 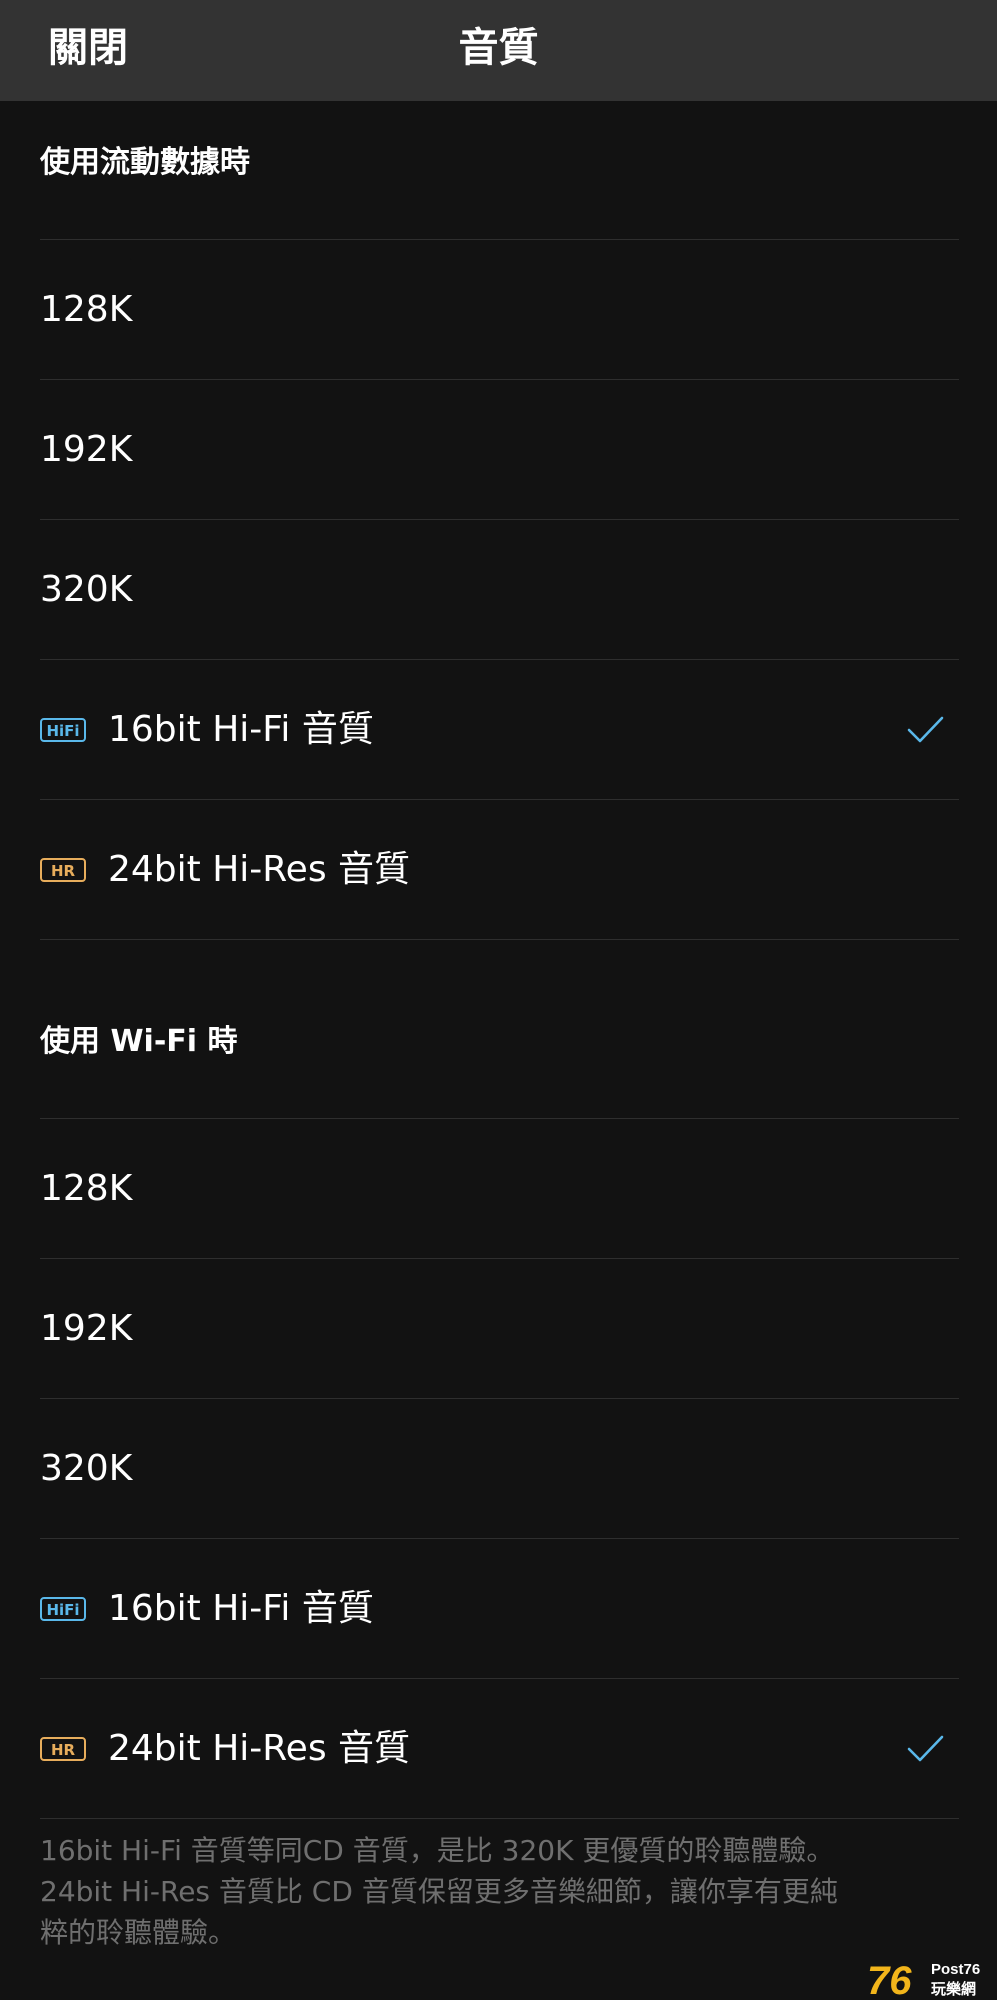 What do you see at coordinates (499, 1749) in the screenshot?
I see `wifi-option-24bit-hires: HR 24bit Hi-Res 音質` at bounding box center [499, 1749].